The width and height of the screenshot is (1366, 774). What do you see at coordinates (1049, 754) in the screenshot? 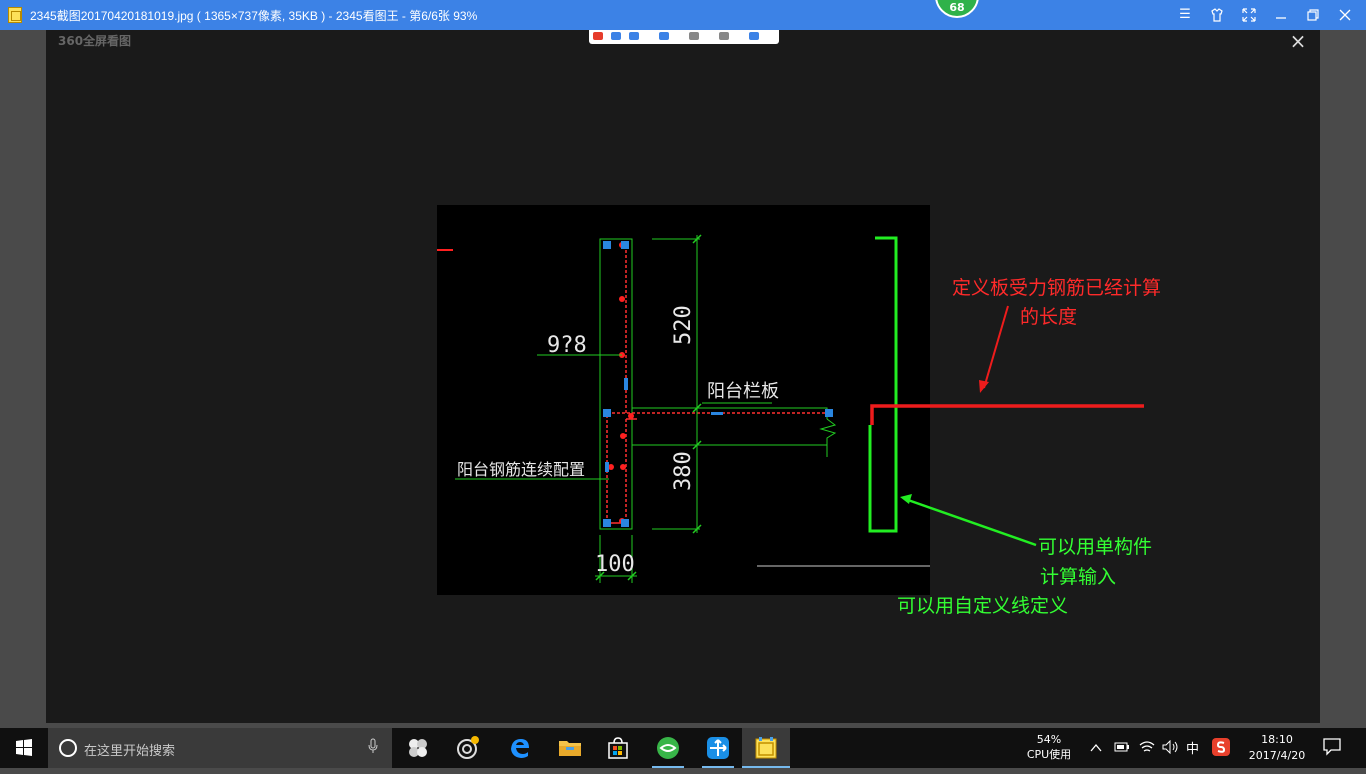
I see `cpu-label: CPU使用` at bounding box center [1049, 754].